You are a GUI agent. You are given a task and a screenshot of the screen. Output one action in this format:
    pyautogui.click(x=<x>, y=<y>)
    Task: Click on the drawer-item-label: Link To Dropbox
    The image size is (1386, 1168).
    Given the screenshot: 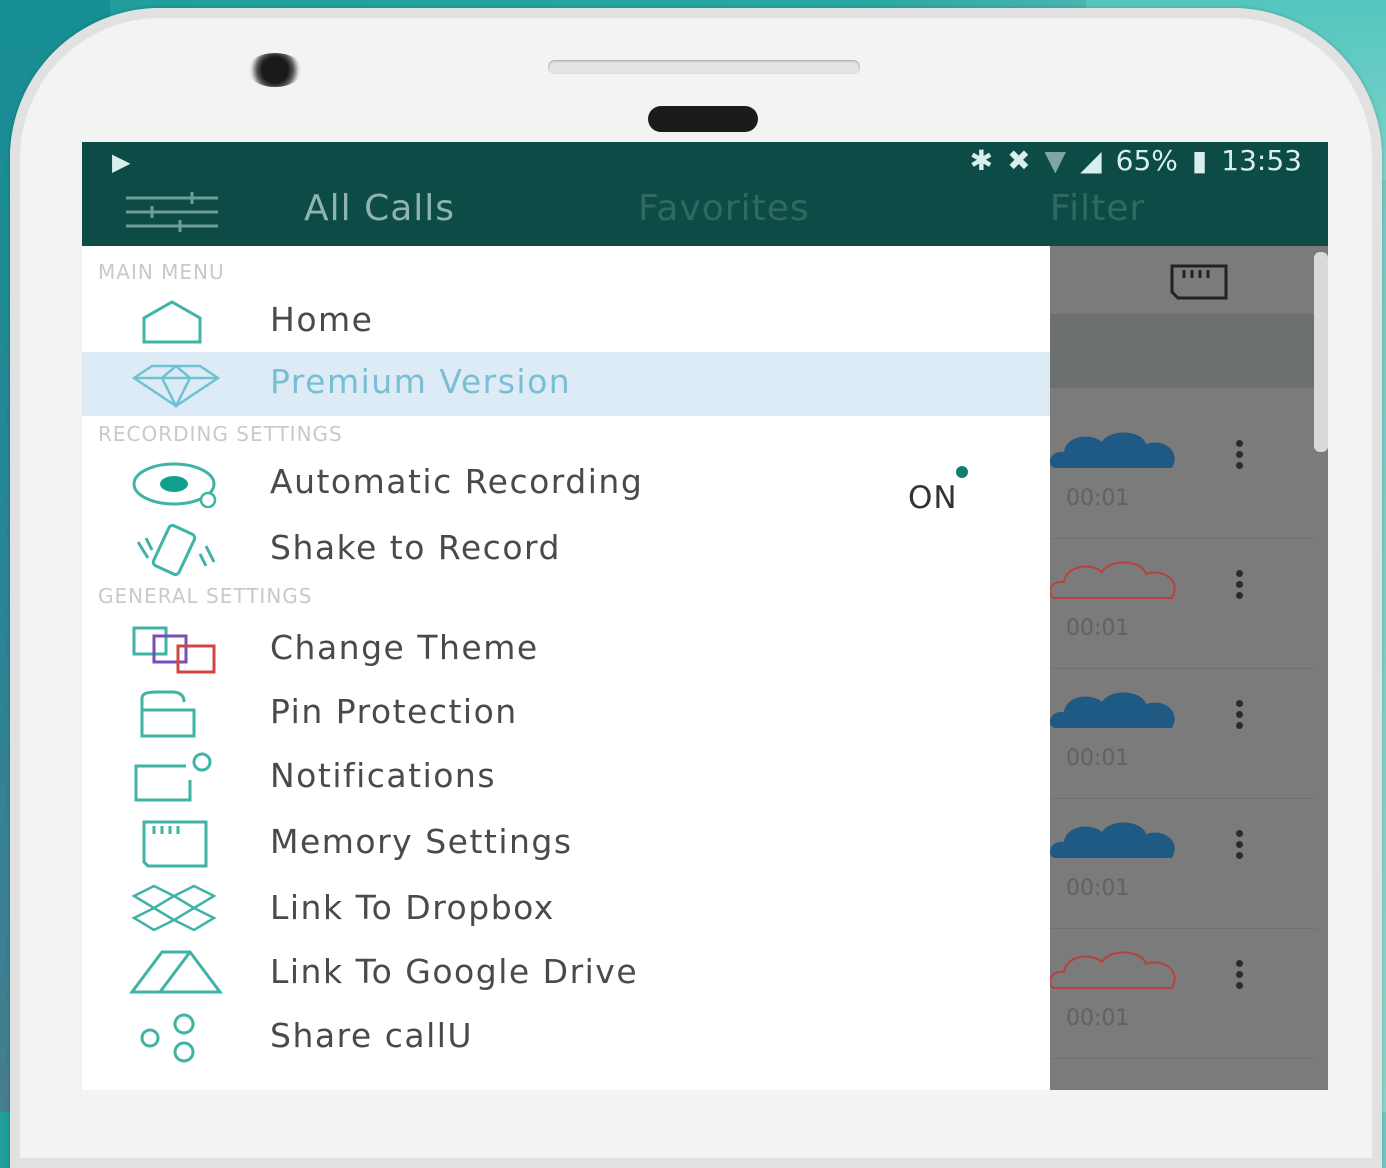 What is the action you would take?
    pyautogui.click(x=412, y=907)
    